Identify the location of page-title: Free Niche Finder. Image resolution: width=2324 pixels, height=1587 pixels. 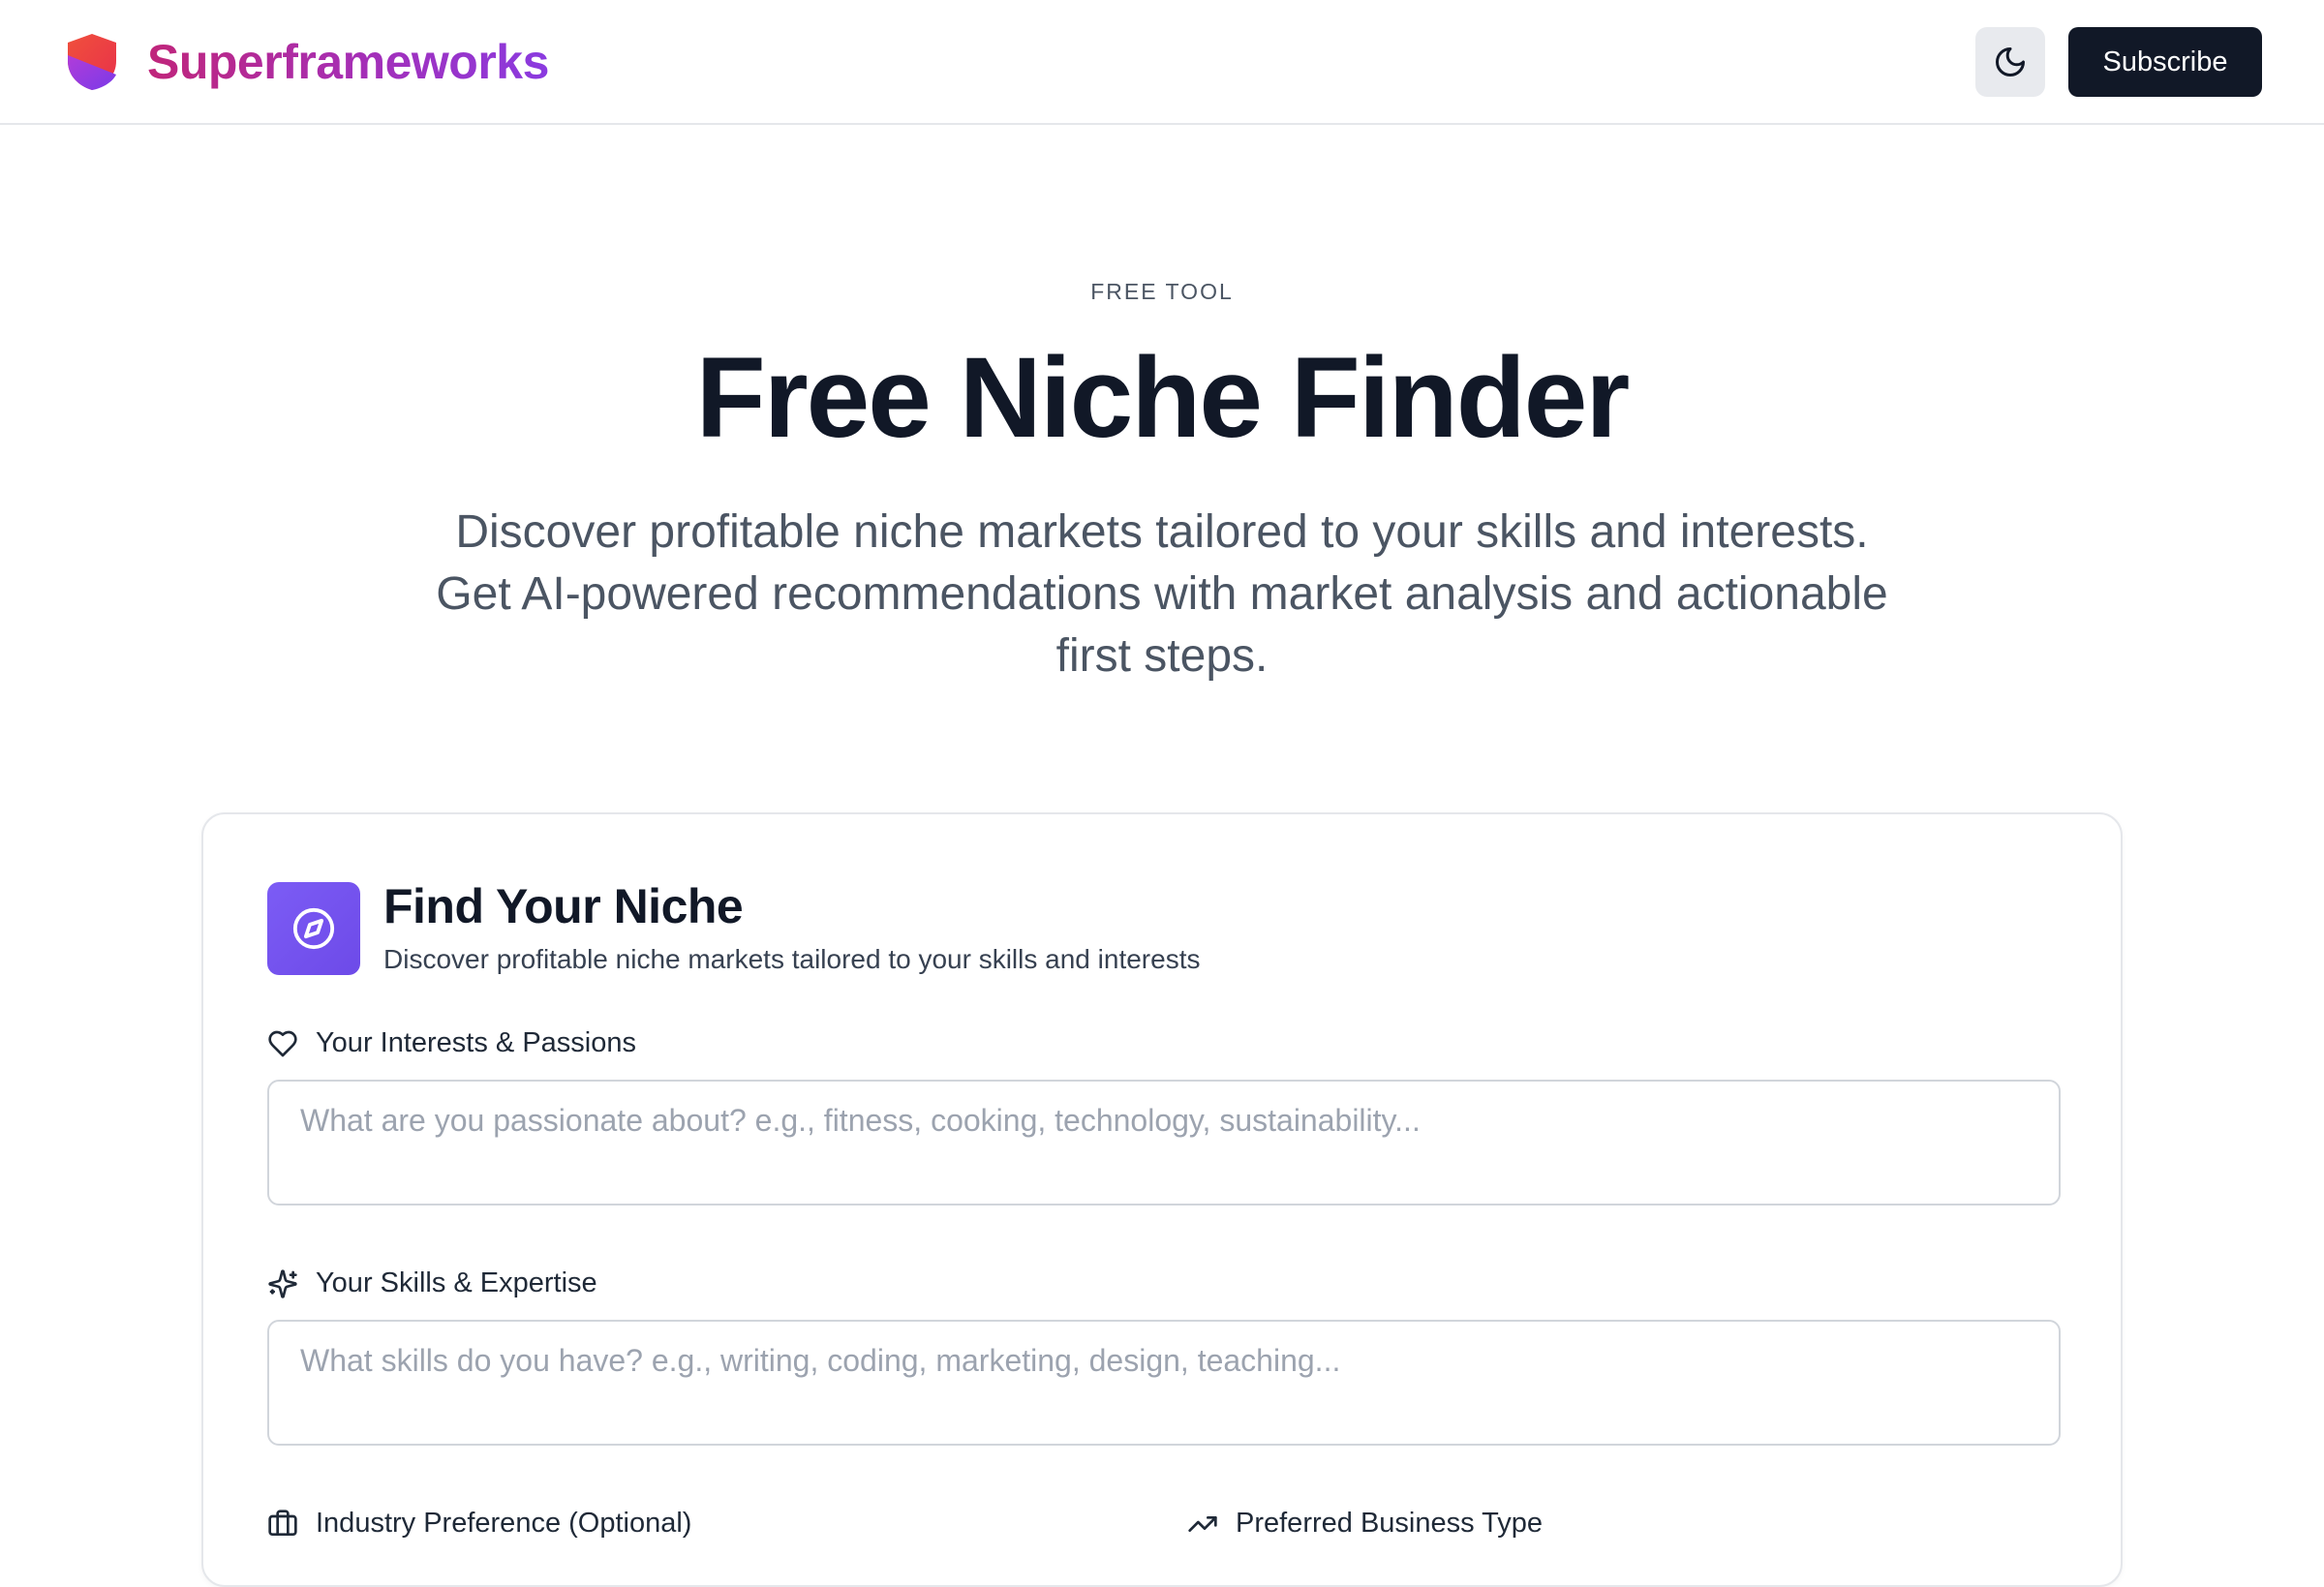
(1163, 398).